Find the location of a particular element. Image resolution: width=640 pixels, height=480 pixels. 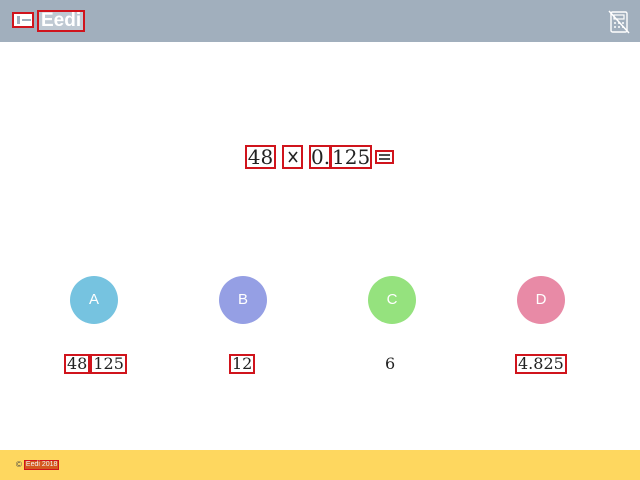

answer-d: 4.825 is located at coordinates (541, 364).